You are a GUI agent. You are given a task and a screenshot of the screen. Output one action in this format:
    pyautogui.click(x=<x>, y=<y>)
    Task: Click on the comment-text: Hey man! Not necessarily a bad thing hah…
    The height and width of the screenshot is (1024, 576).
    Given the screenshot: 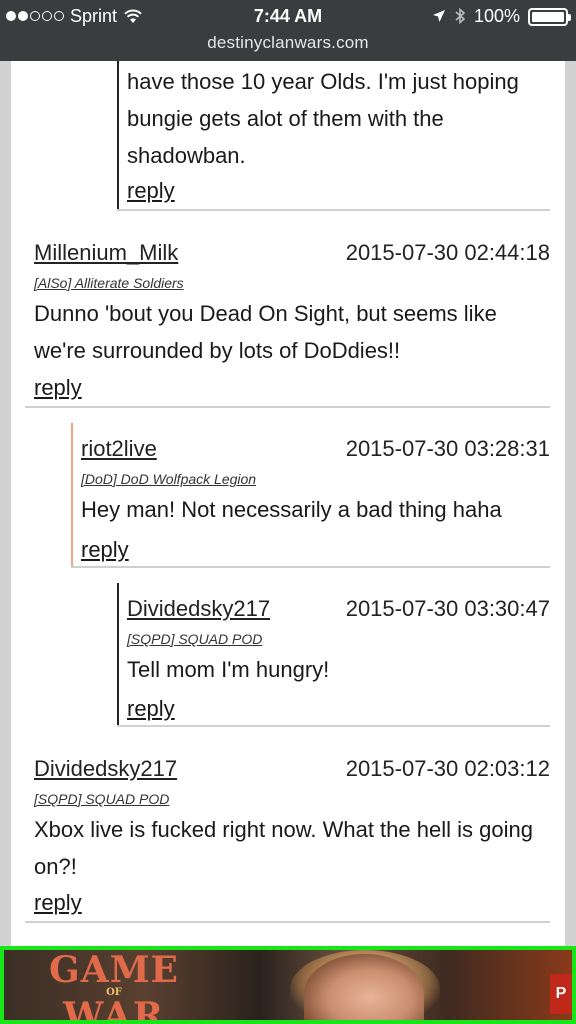 What is the action you would take?
    pyautogui.click(x=291, y=509)
    